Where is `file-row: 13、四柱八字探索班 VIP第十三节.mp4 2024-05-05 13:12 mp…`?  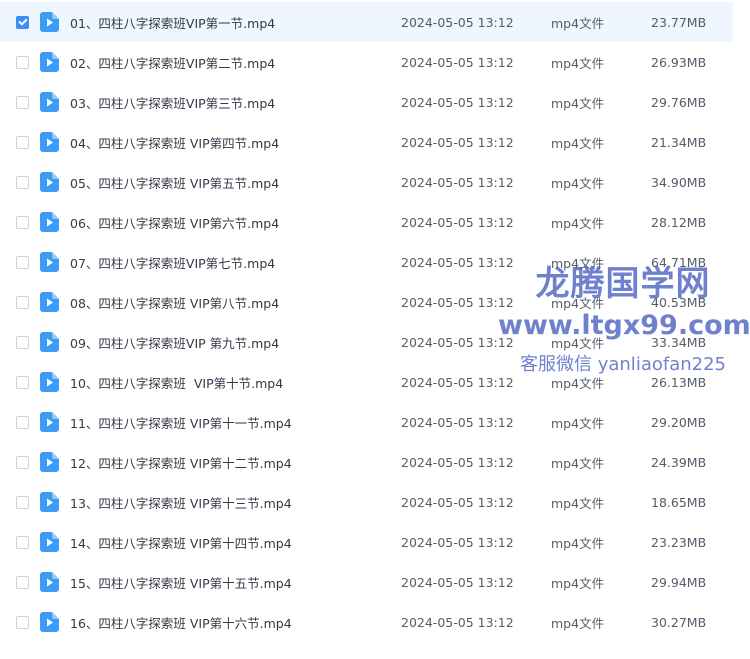 file-row: 13、四柱八字探索班 VIP第十三节.mp4 2024-05-05 13:12 mp… is located at coordinates (366, 502).